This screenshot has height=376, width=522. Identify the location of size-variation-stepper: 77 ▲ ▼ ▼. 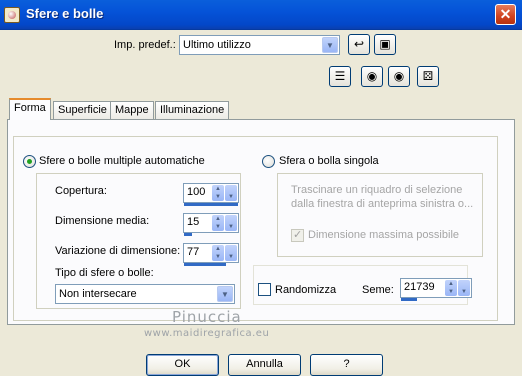
(211, 254).